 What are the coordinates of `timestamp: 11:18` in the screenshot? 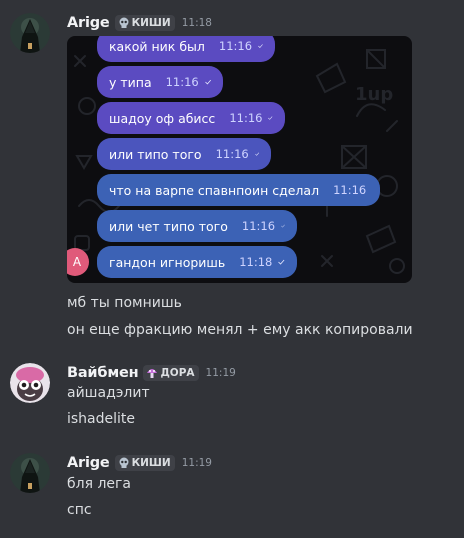 It's located at (196, 23).